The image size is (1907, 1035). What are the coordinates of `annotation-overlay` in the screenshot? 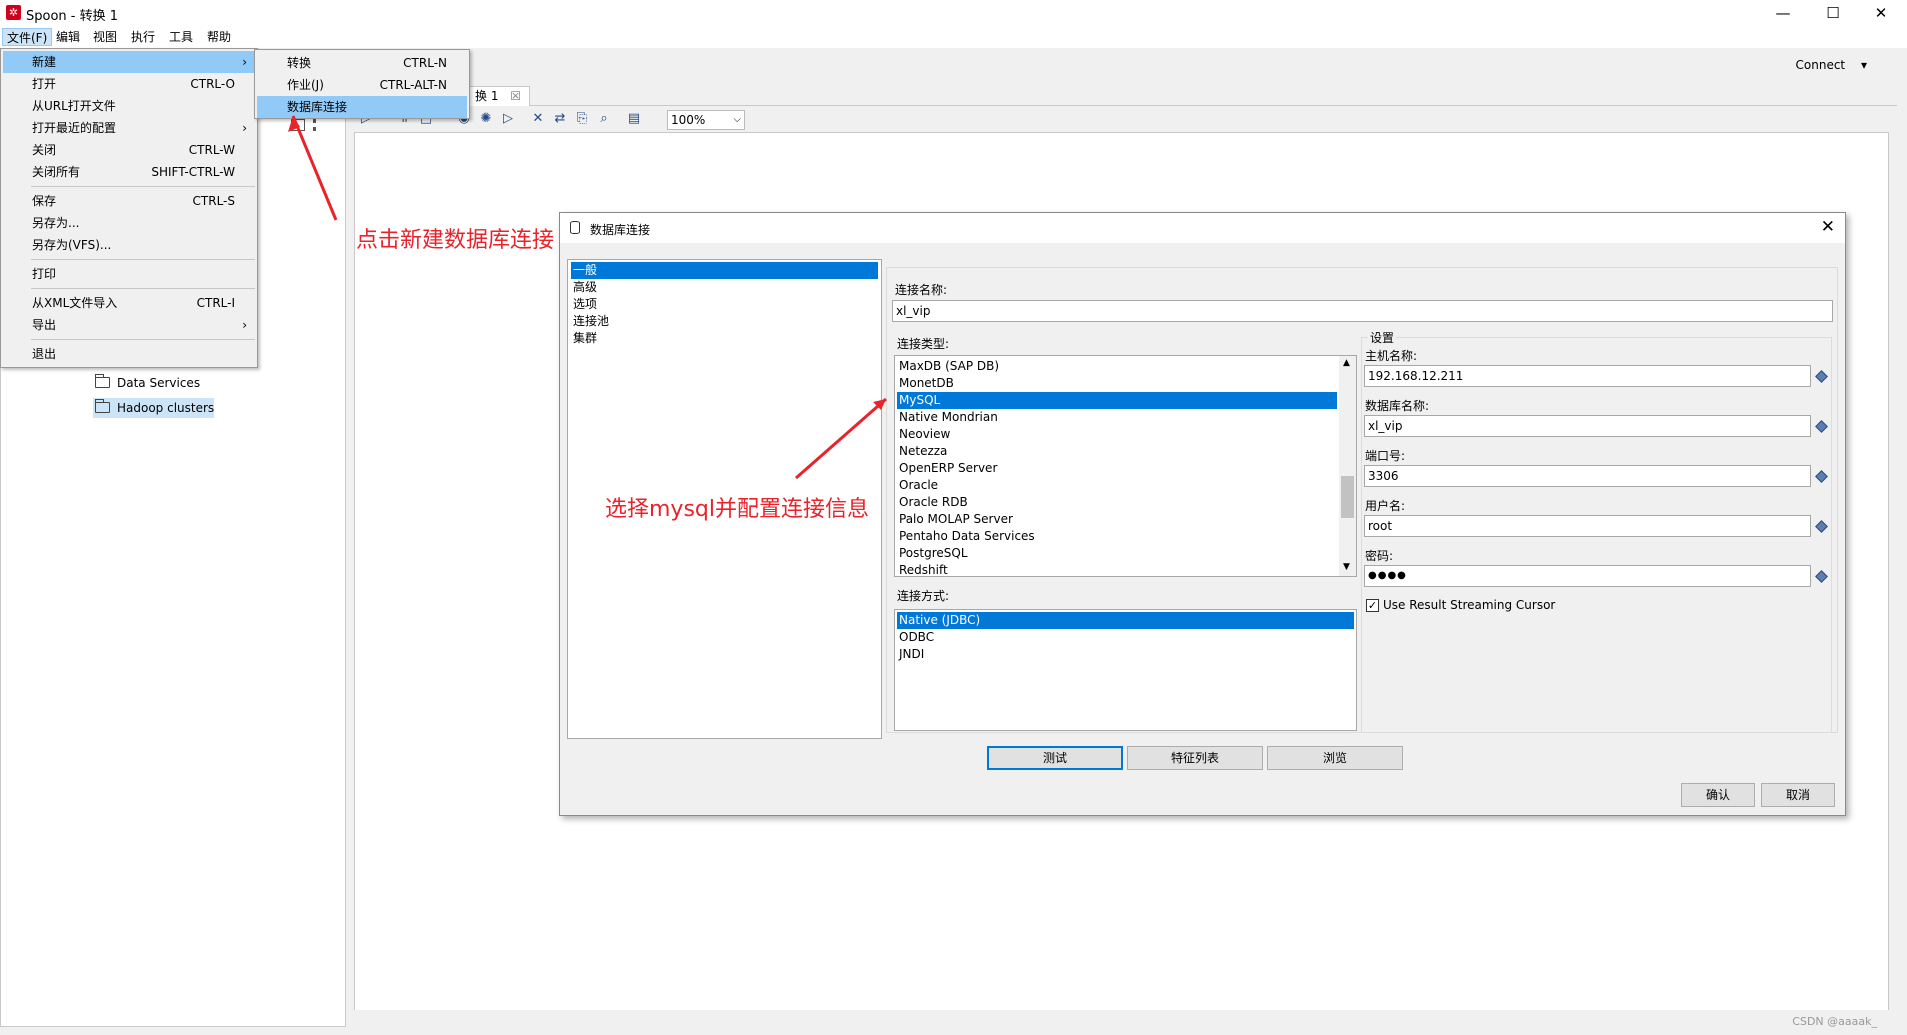 It's located at (587, 297).